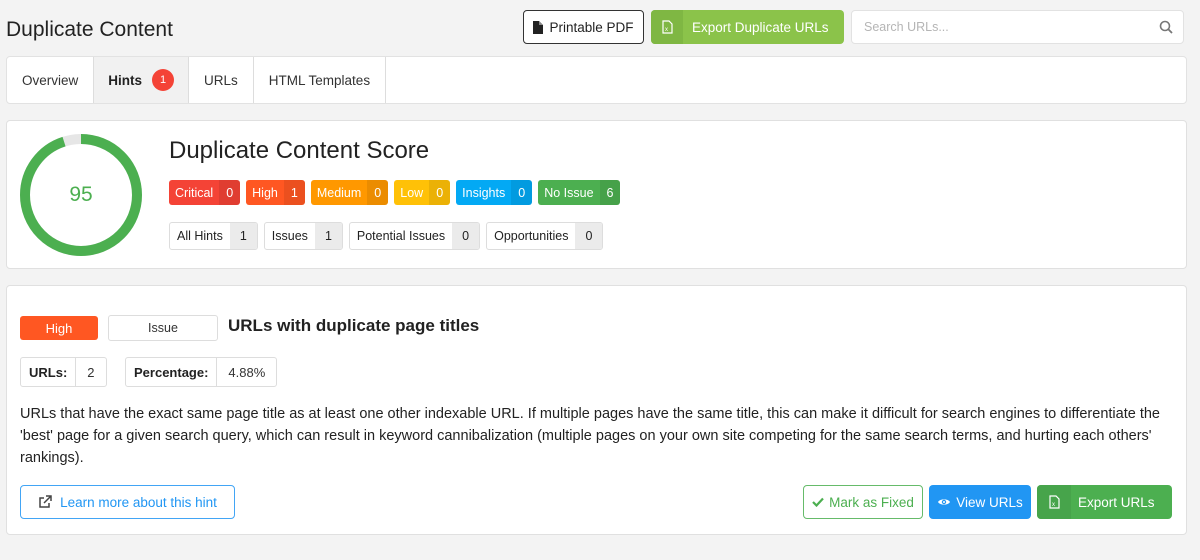  Describe the element at coordinates (354, 325) in the screenshot. I see `hint-title: URLs with duplicate page titles` at that location.